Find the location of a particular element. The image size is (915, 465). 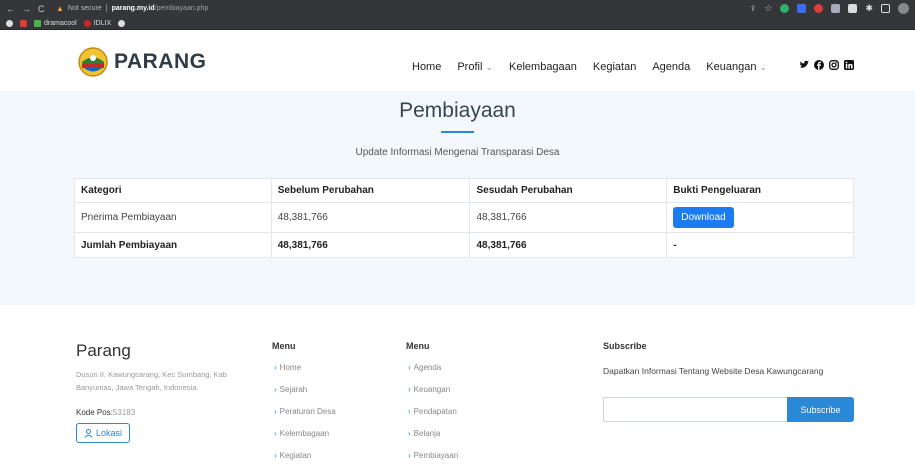

cell-kategori: Jumlah Pembiayaan is located at coordinates (173, 245).